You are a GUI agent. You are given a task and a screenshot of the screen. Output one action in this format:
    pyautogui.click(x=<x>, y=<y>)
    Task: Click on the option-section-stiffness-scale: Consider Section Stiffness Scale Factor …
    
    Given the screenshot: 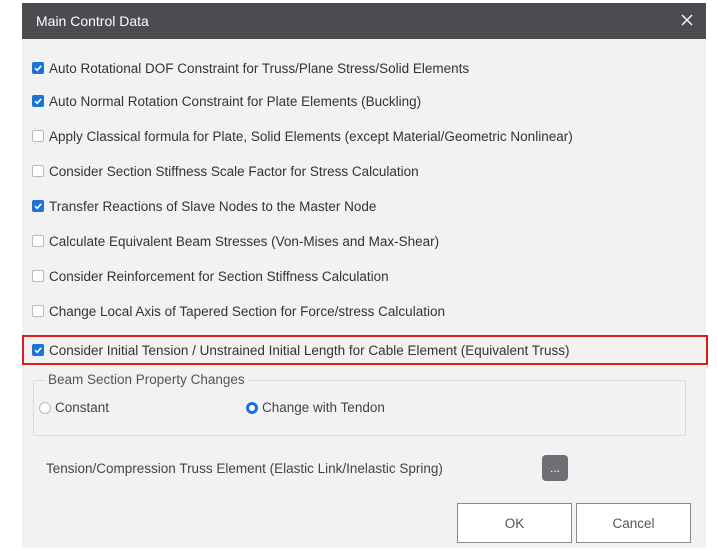 What is the action you would take?
    pyautogui.click(x=225, y=171)
    